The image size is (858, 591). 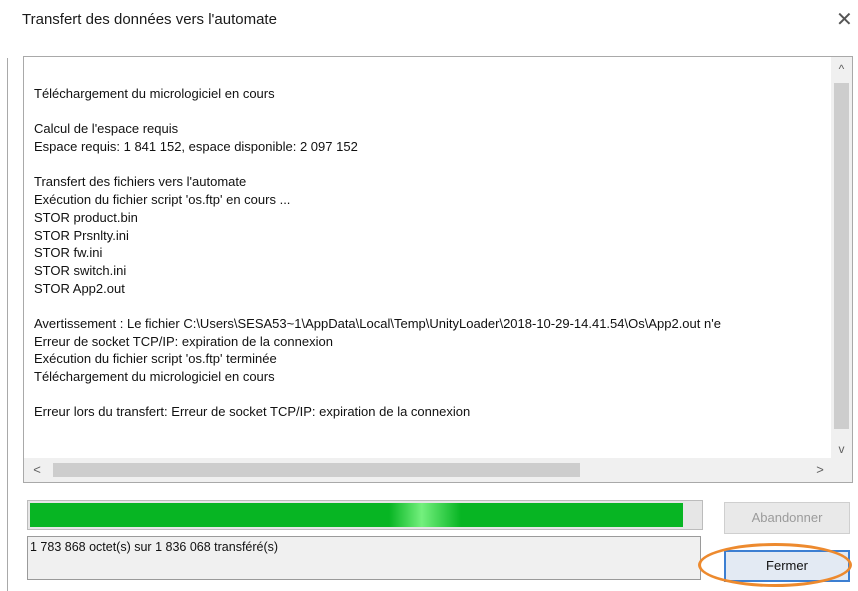 I want to click on log-line: STOR fw.ini, so click(x=68, y=253).